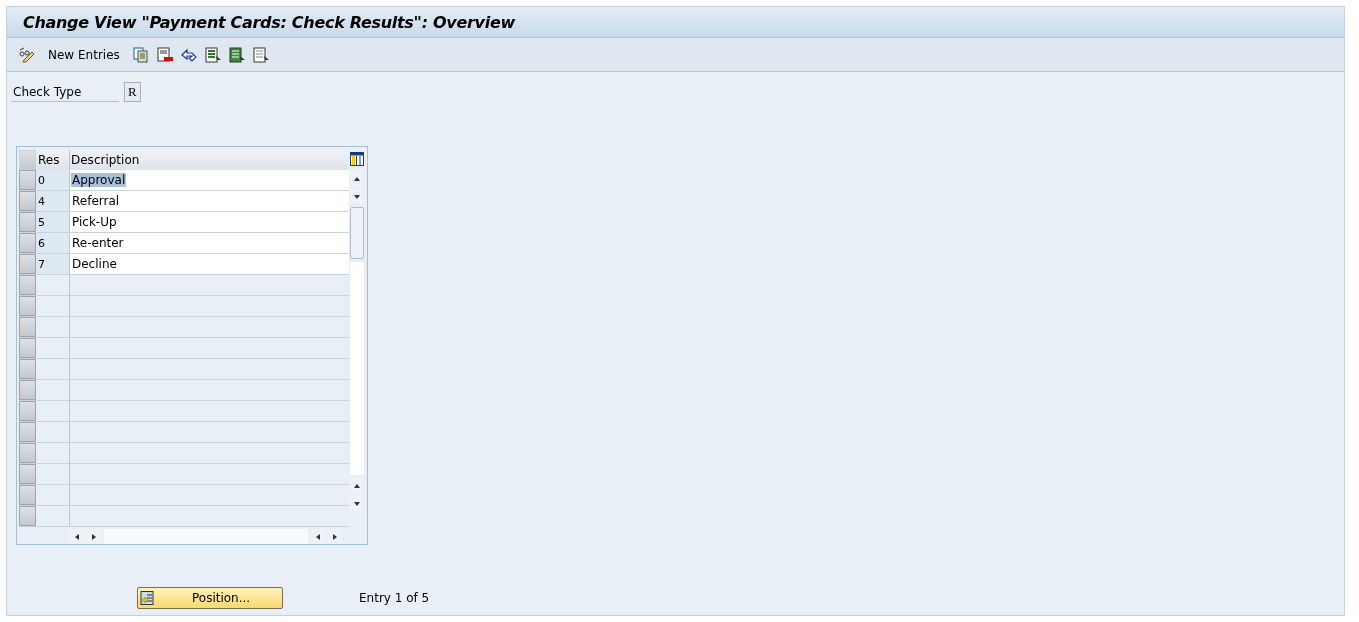  Describe the element at coordinates (53, 243) in the screenshot. I see `table-cell: 6` at that location.